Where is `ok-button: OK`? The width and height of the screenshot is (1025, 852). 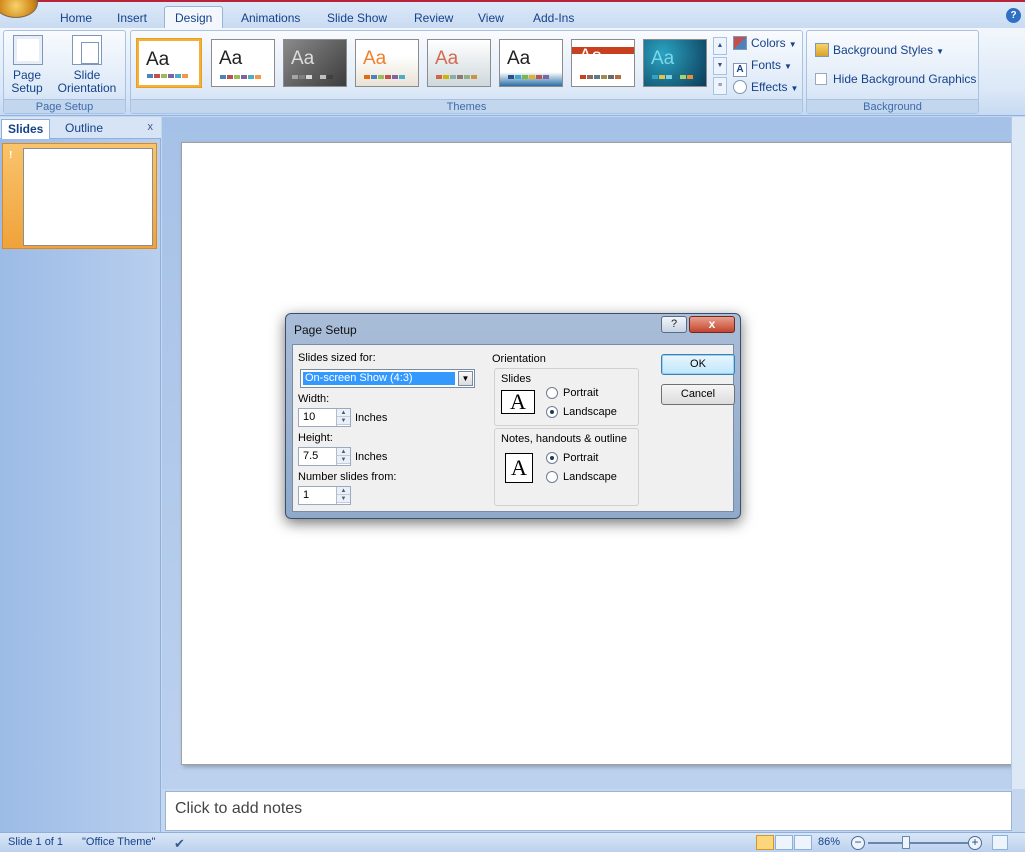
ok-button: OK is located at coordinates (698, 364).